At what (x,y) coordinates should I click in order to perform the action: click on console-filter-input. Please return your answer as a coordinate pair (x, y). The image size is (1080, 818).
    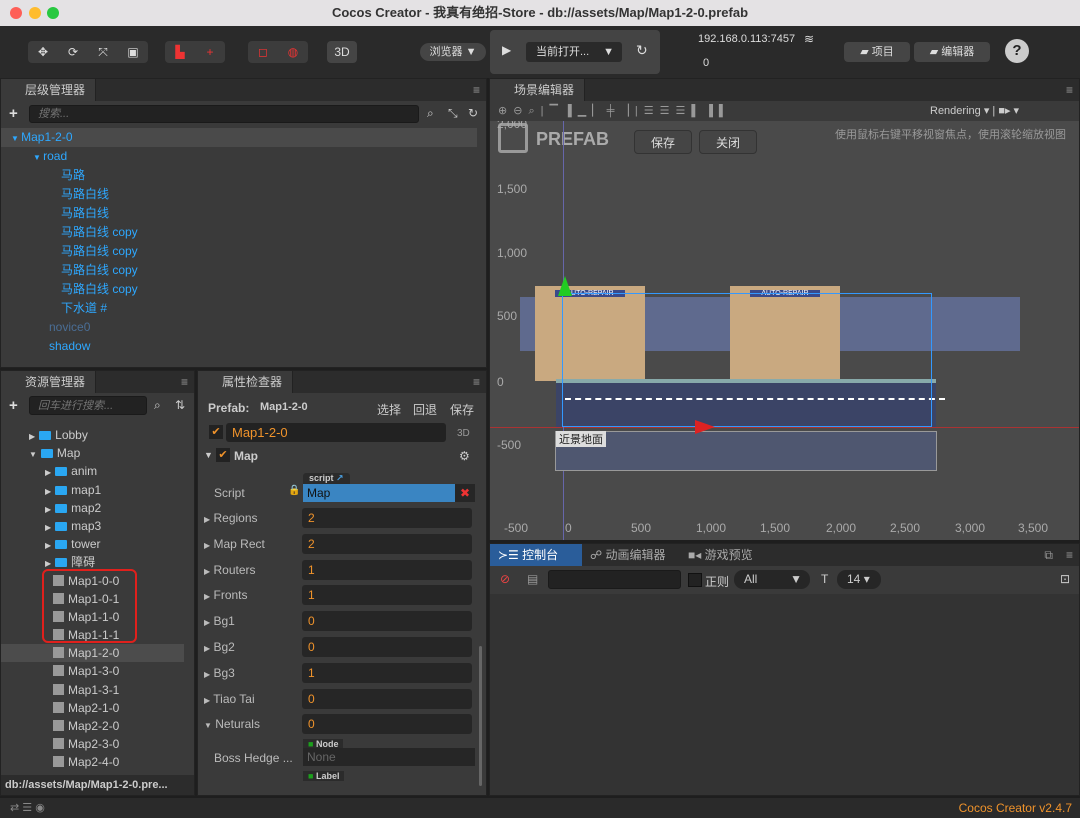
    Looking at the image, I should click on (614, 579).